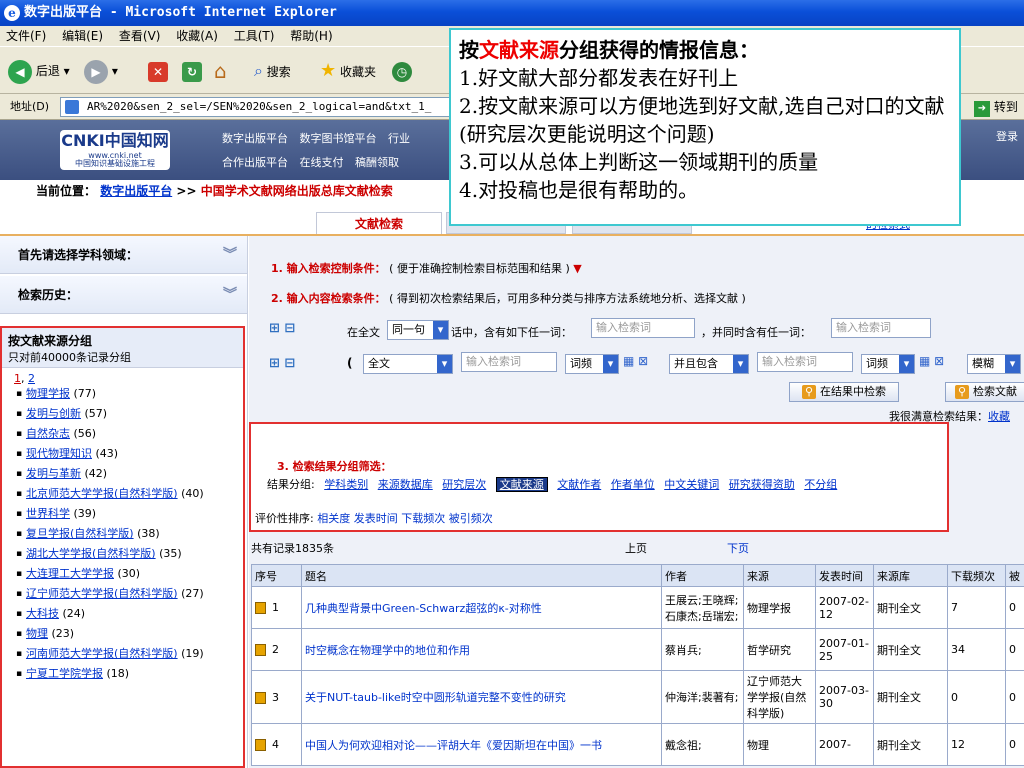  I want to click on prev-page: 上页, so click(636, 548).